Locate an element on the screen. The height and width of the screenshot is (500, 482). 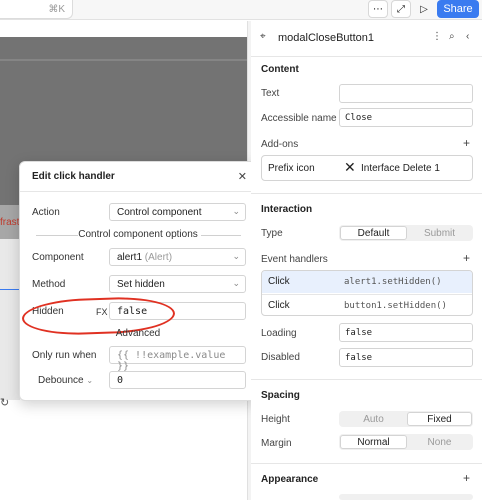
event-handler-row: Click alert1.setHidden() is located at coordinates (367, 282).